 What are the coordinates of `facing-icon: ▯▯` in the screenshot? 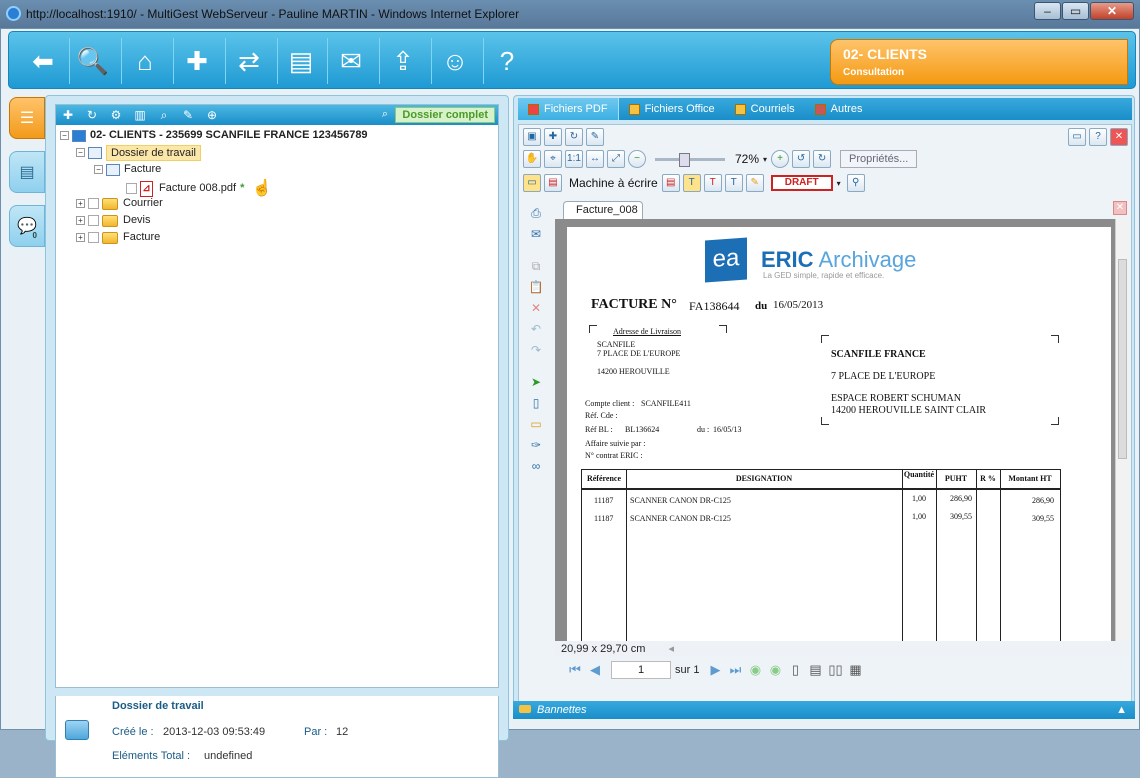 It's located at (835, 670).